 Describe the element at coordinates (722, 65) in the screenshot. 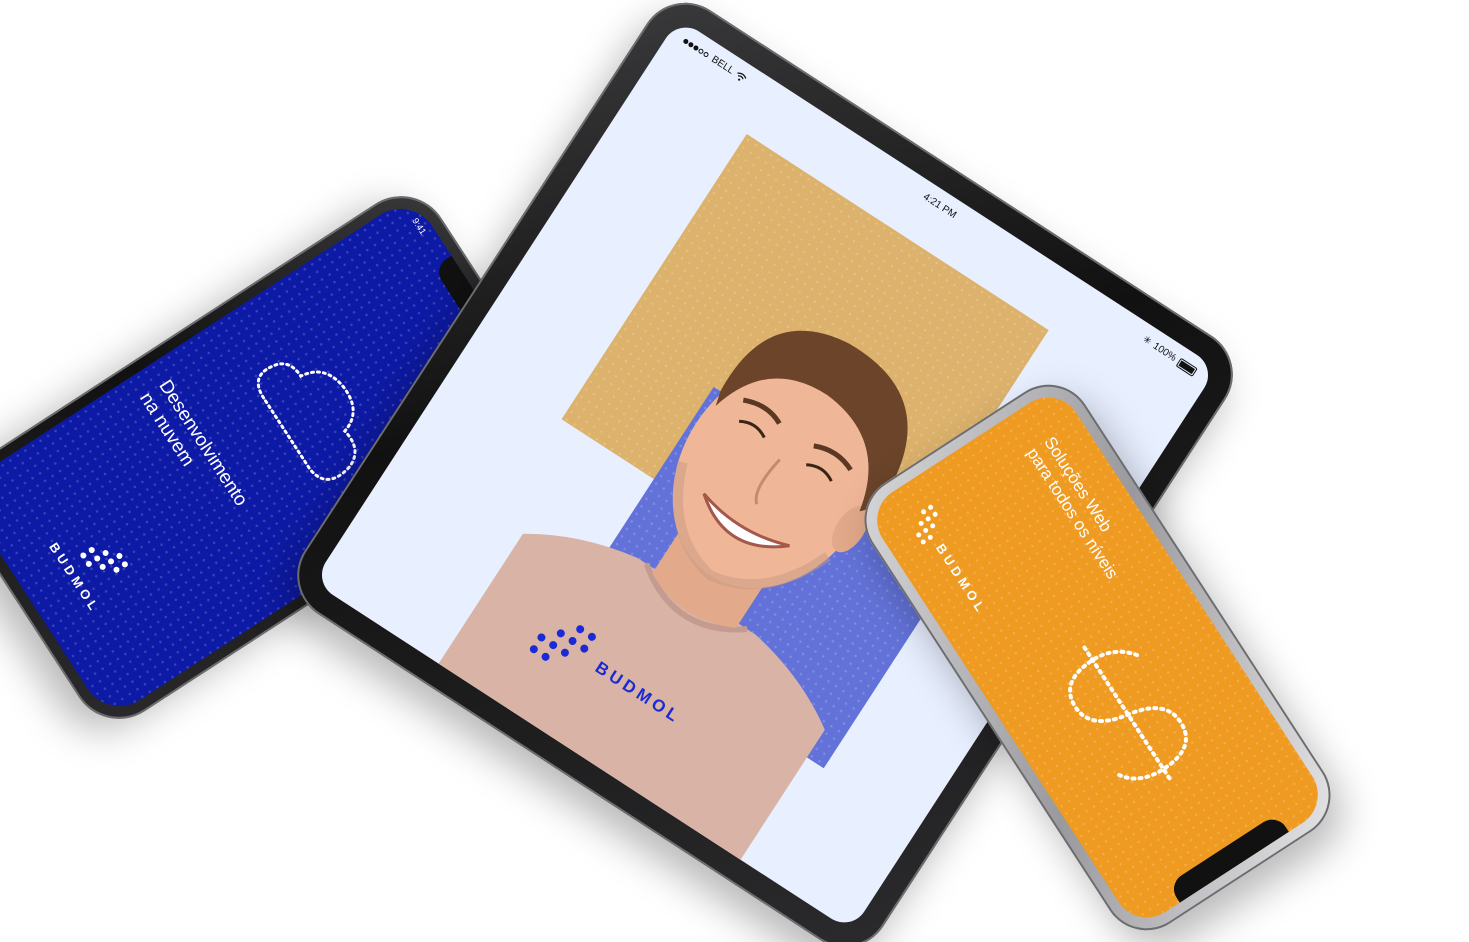

I see `status-carrier: BELL` at that location.